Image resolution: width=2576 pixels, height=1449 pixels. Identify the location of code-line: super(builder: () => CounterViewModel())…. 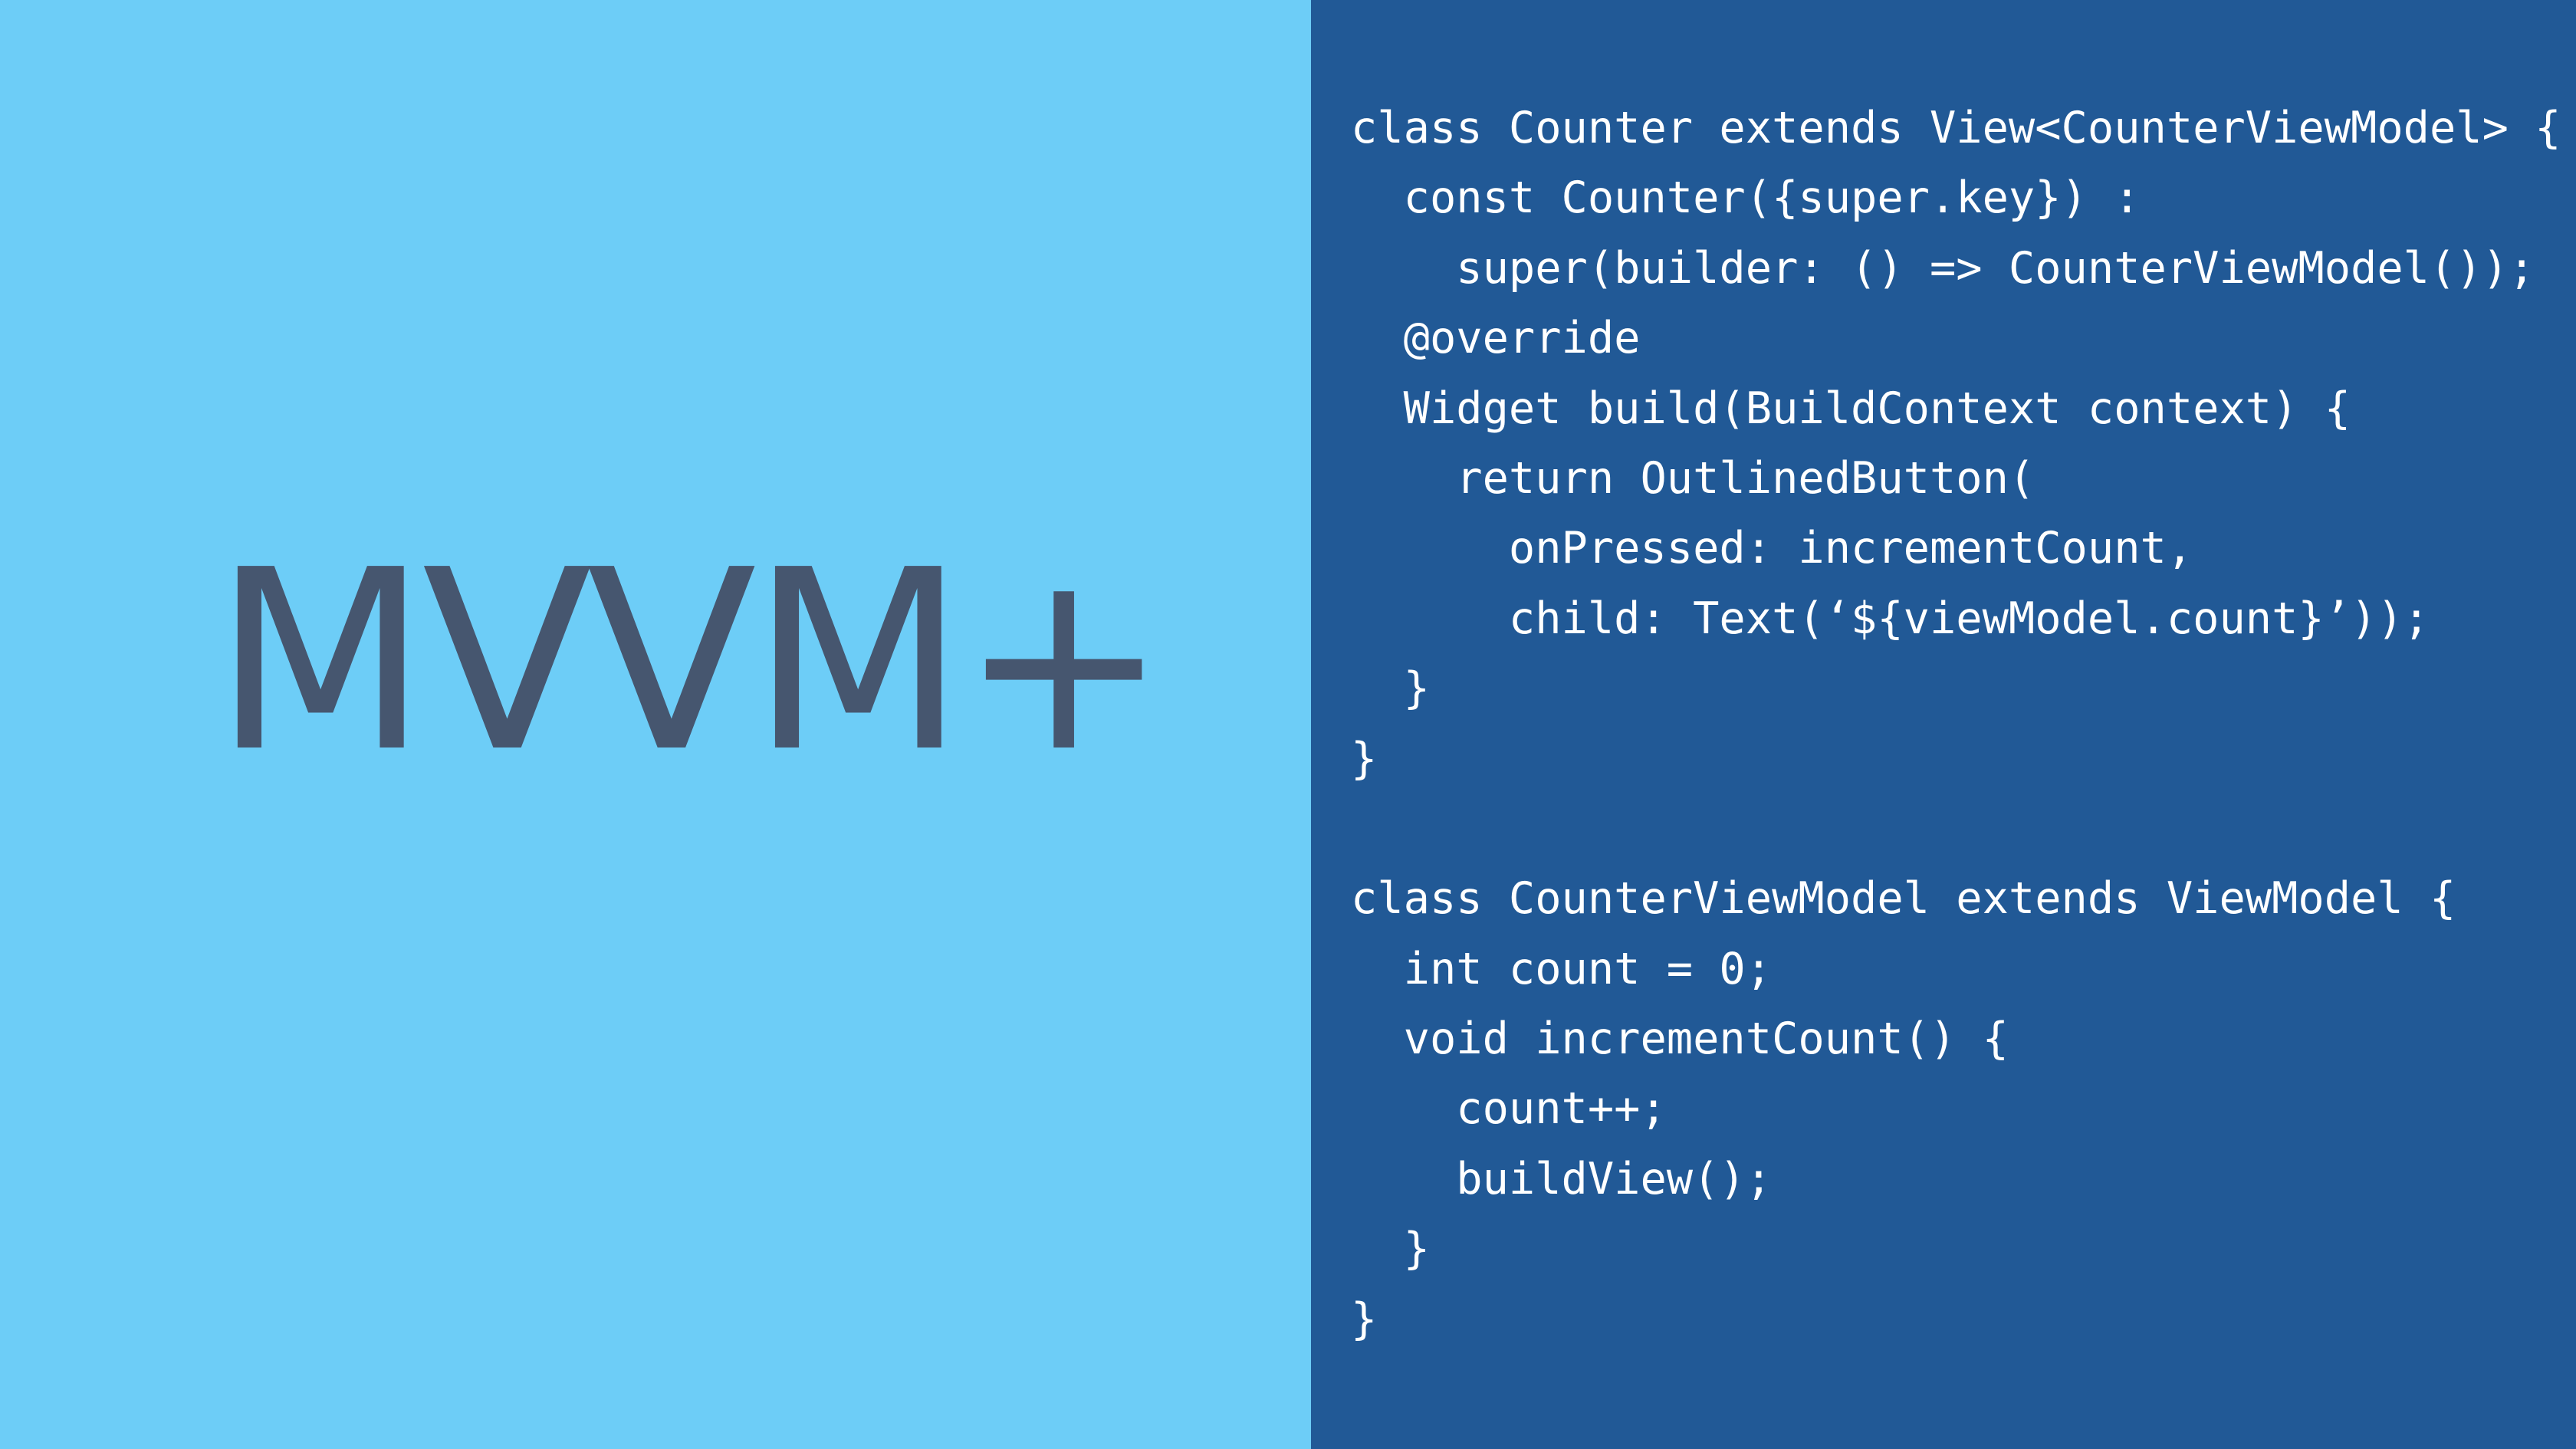
(1943, 268).